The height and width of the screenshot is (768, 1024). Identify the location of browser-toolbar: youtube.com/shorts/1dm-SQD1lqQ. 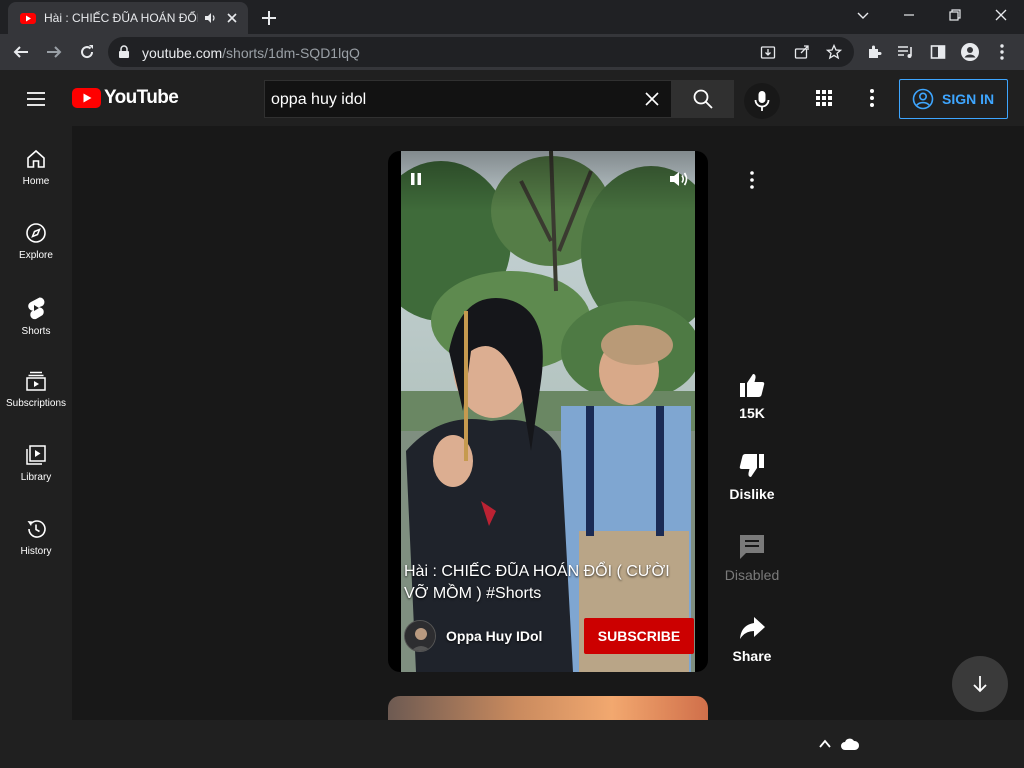
(512, 52).